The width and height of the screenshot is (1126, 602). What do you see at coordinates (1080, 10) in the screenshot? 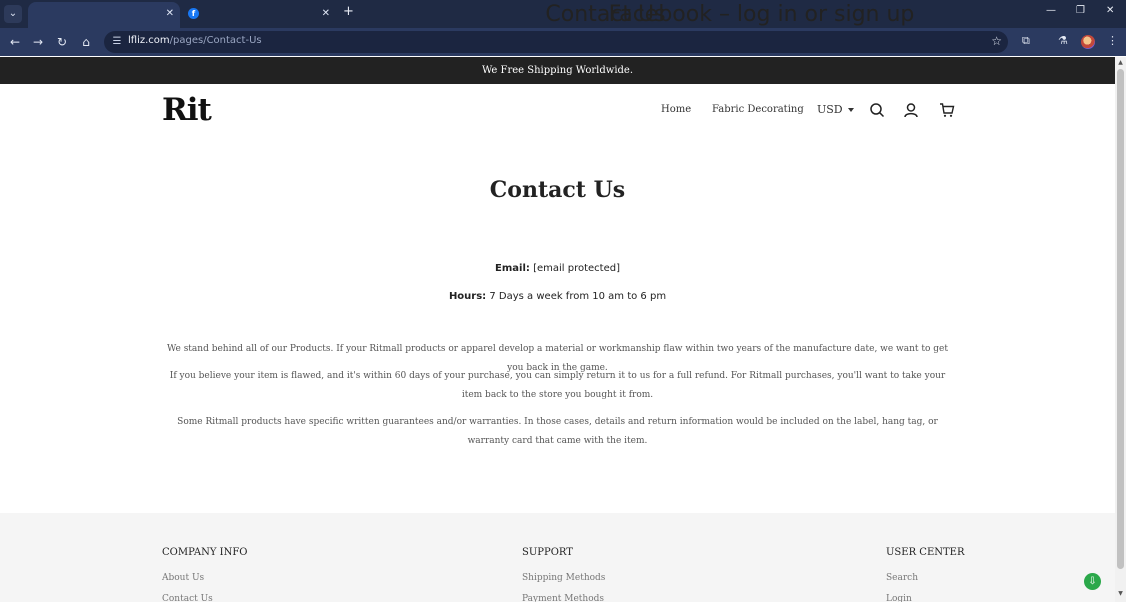
I see `restore-icon: ❐` at bounding box center [1080, 10].